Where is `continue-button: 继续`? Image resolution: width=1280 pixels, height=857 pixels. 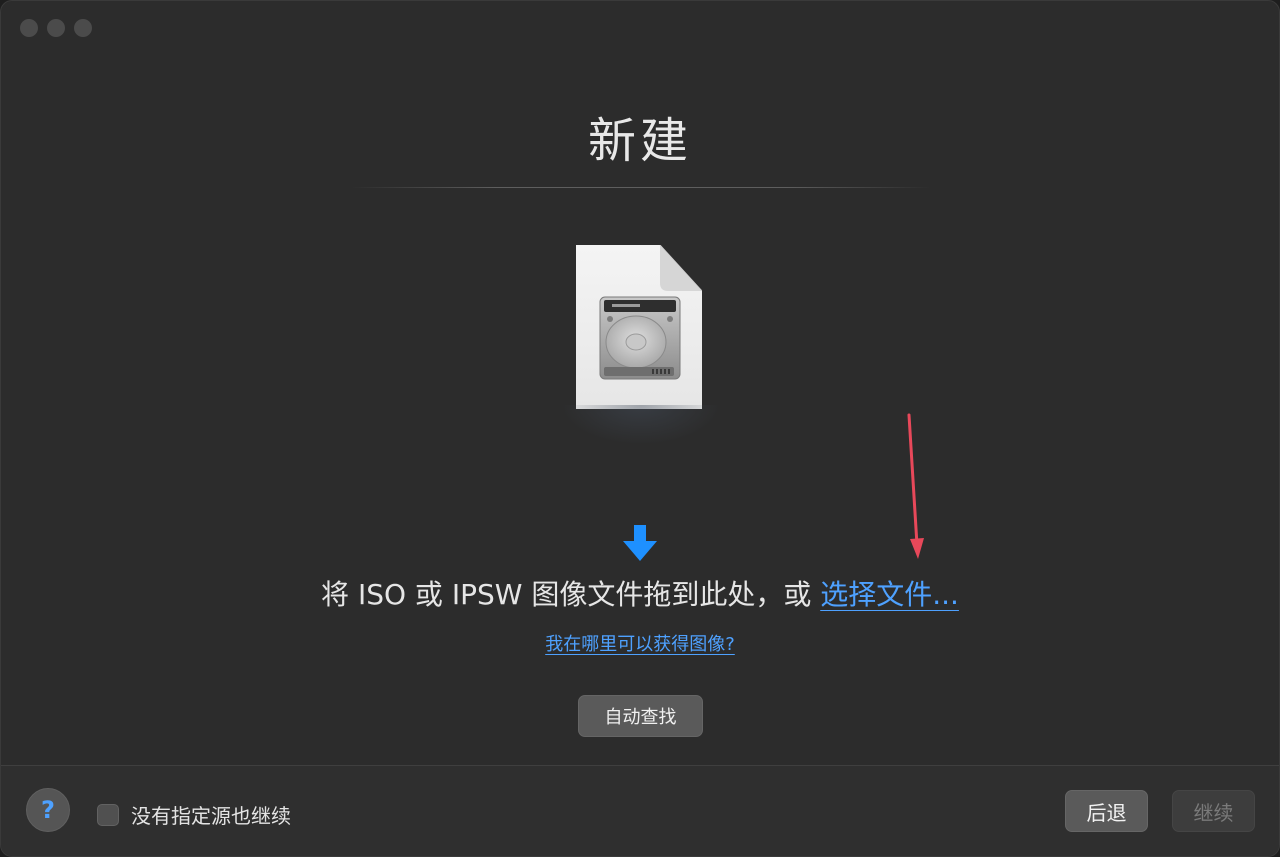 continue-button: 继续 is located at coordinates (1213, 811).